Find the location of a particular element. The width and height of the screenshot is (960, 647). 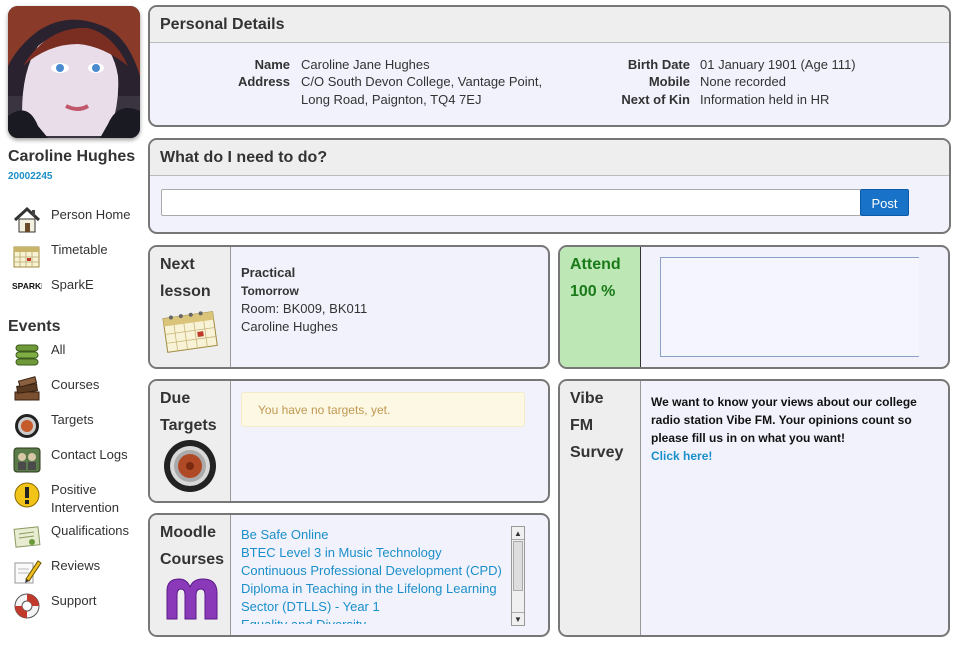

nav-label: Support is located at coordinates (74, 600).